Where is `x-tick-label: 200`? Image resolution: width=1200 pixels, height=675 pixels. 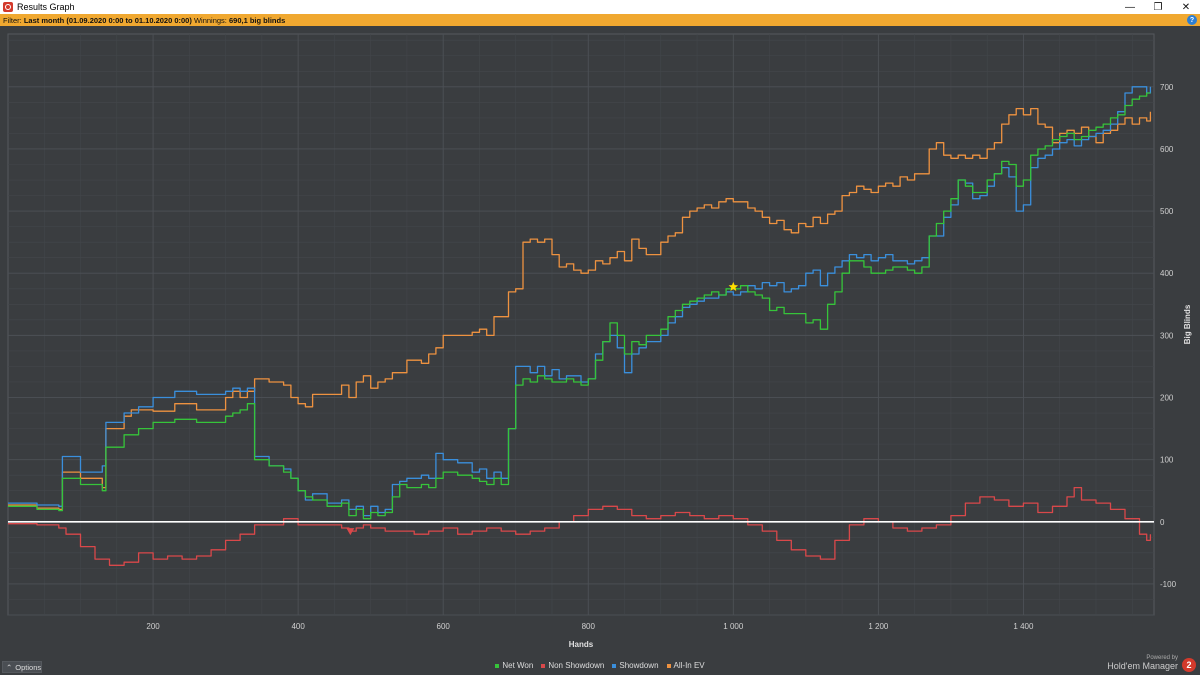 x-tick-label: 200 is located at coordinates (153, 626).